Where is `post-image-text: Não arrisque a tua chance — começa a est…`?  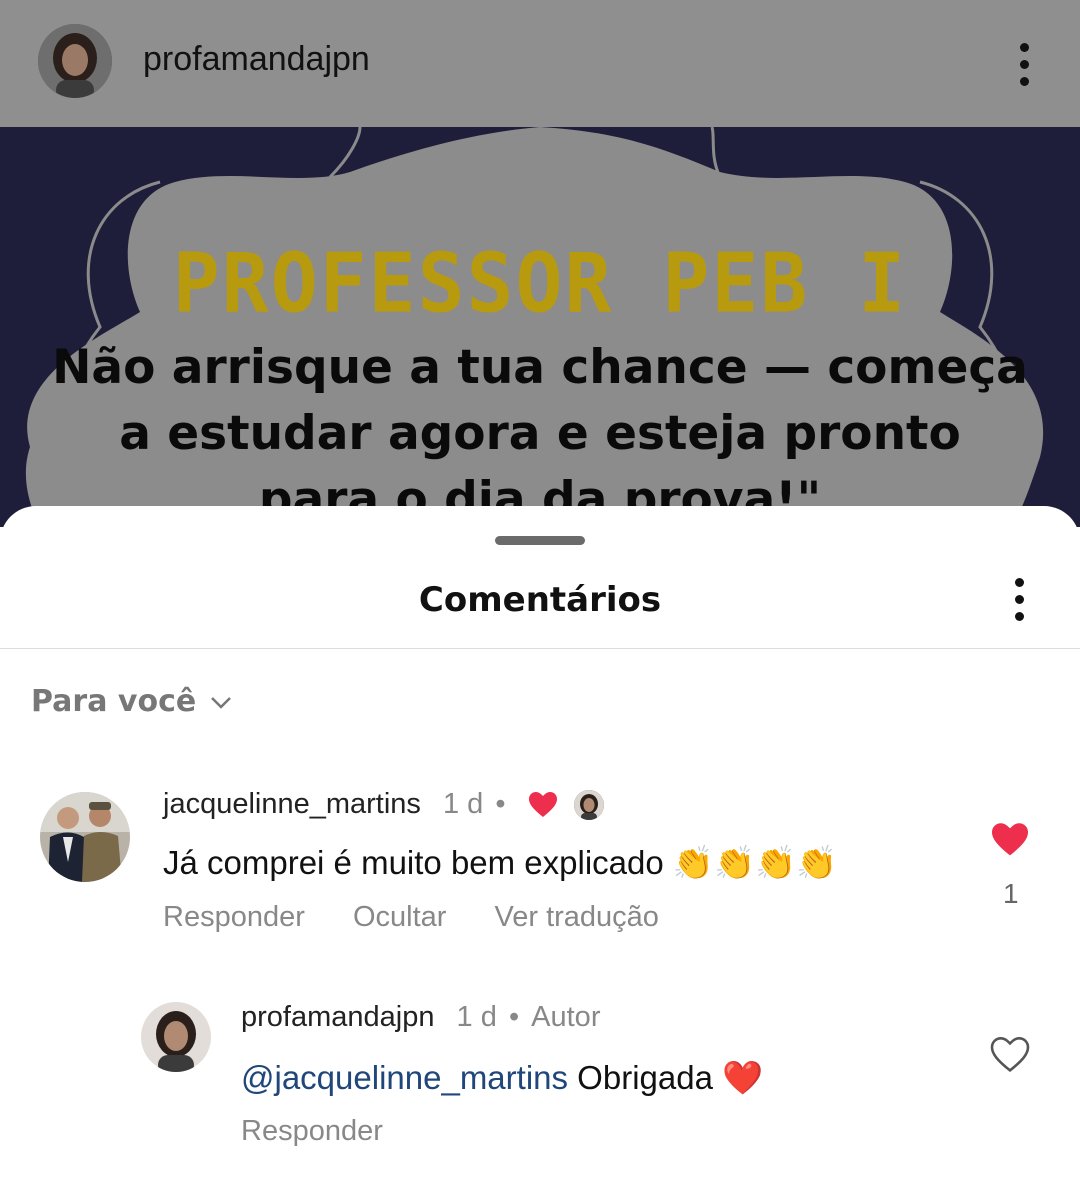 post-image-text: Não arrisque a tua chance — começa a est… is located at coordinates (540, 433).